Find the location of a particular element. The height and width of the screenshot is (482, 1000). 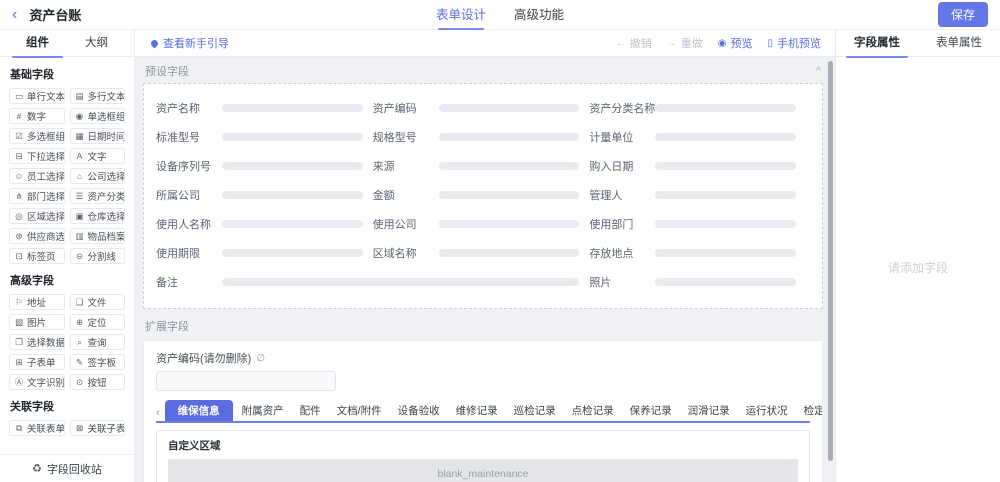

extended-tab-2: 配件 is located at coordinates (310, 410).